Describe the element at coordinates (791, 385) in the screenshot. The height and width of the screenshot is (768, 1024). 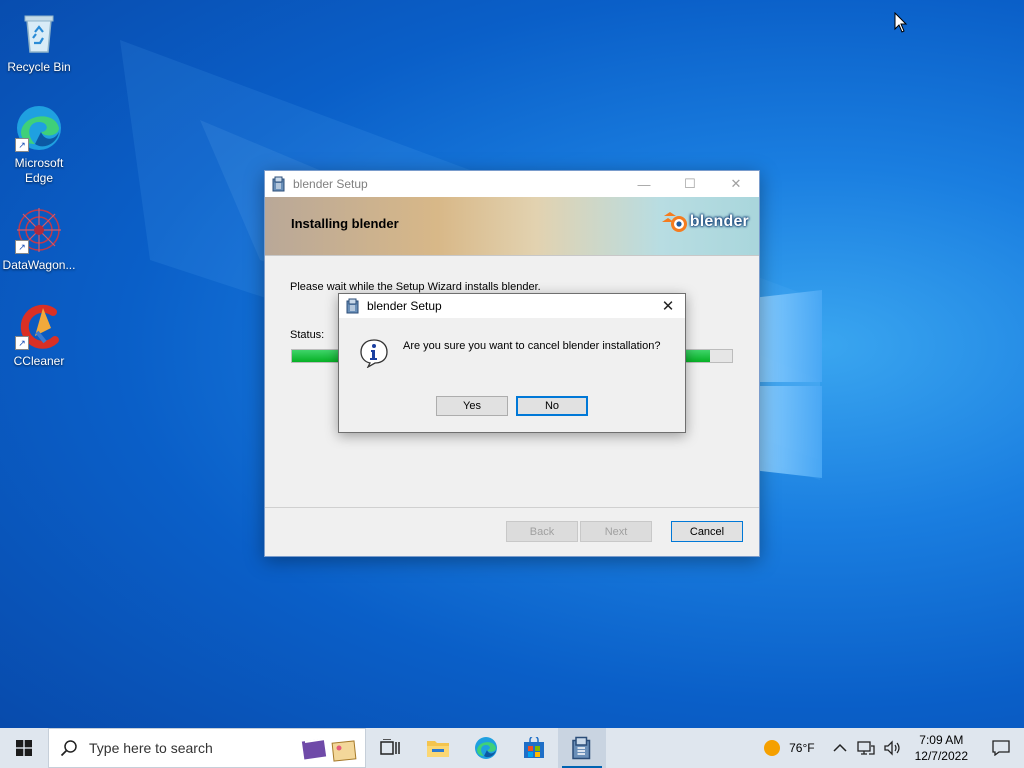
I see `windows-wallpaper-logo` at that location.